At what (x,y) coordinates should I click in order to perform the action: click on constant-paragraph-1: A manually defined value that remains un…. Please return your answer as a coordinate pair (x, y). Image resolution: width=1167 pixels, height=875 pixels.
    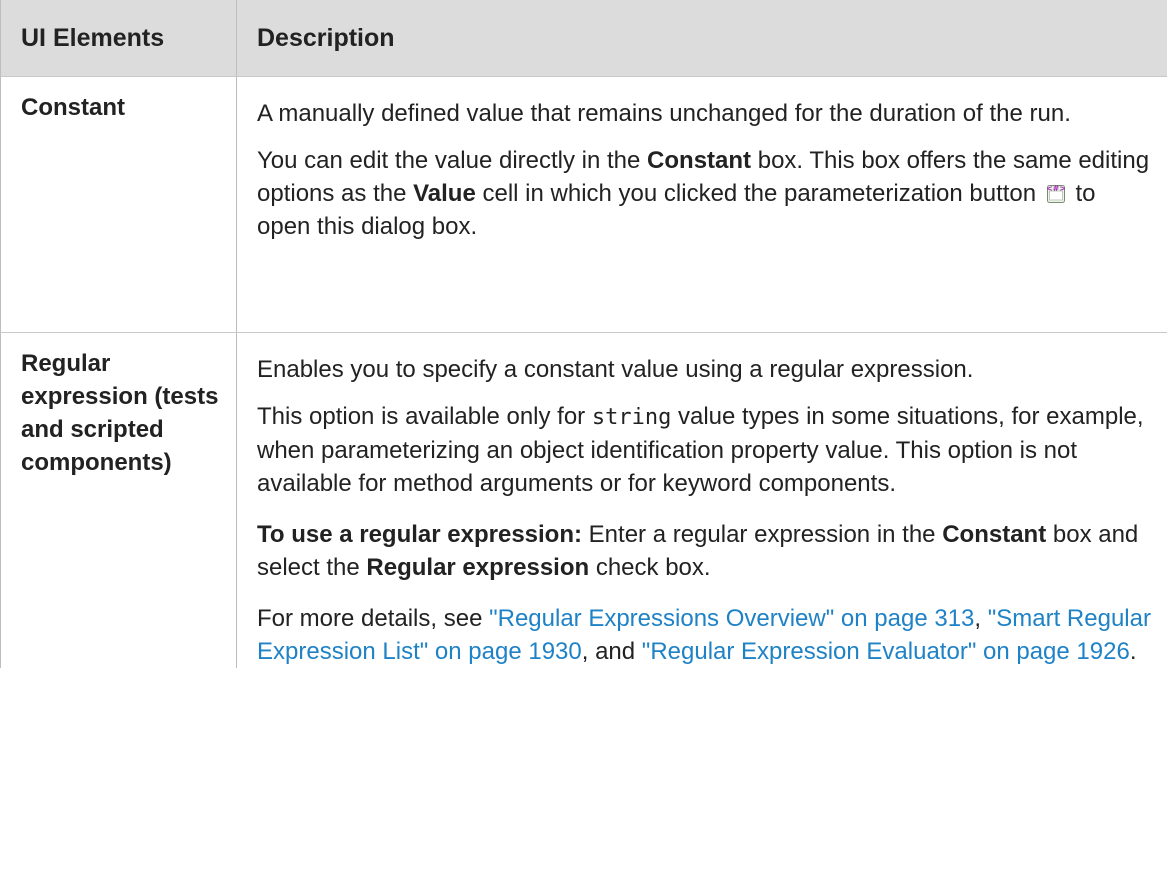
    Looking at the image, I should click on (664, 113).